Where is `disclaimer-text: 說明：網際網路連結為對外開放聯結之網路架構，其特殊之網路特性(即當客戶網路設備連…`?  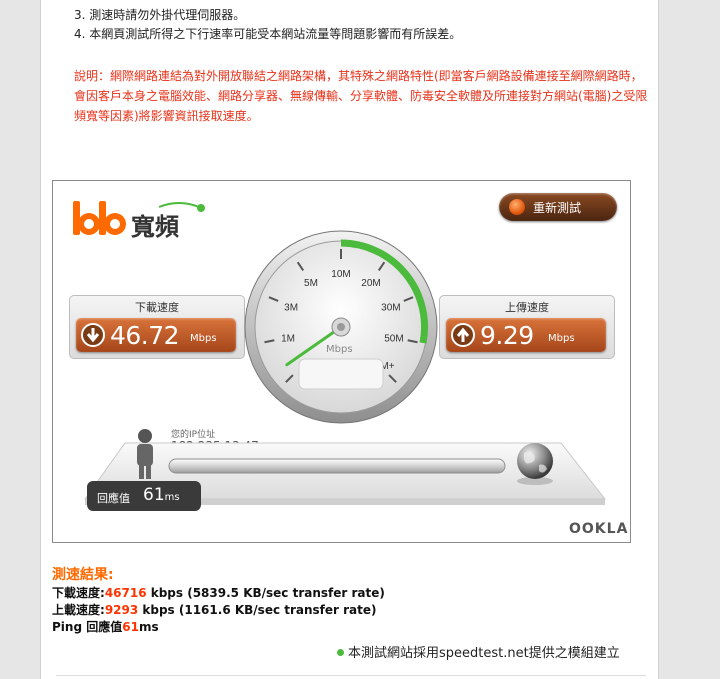
disclaimer-text: 說明：網際網路連結為對外開放聯結之網路架構，其特殊之網路特性(即當客戶網路設備連… is located at coordinates (361, 96).